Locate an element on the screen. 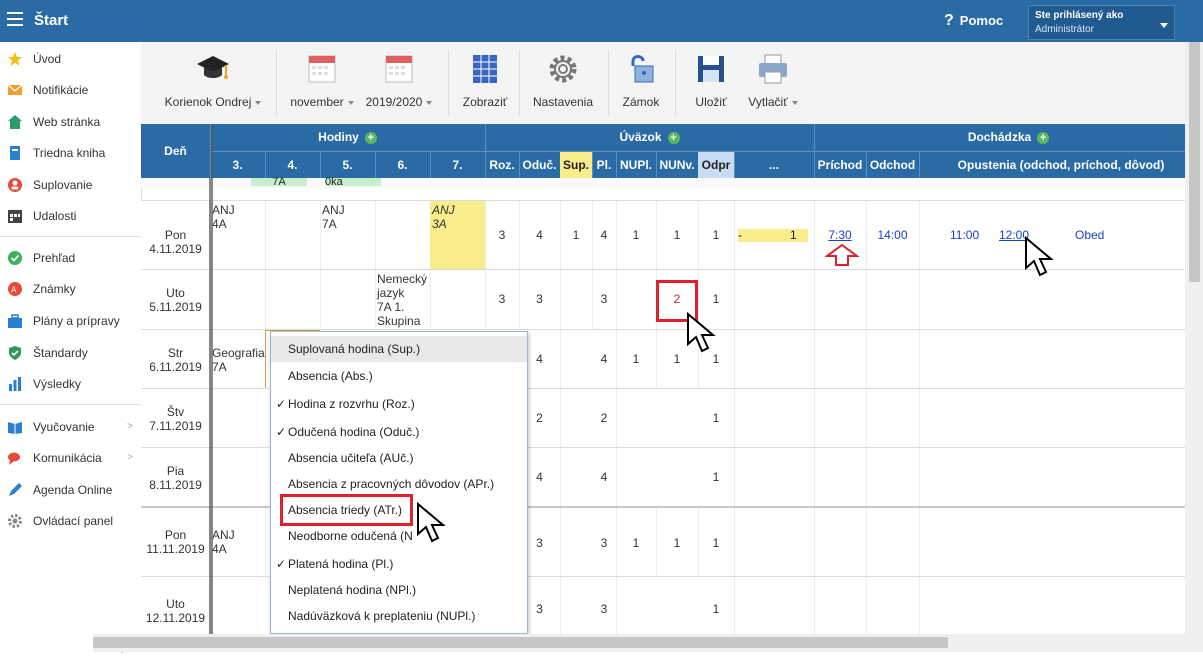  lesson-cell: Nemecký jazyk 7A 1. Skupina is located at coordinates (403, 301).